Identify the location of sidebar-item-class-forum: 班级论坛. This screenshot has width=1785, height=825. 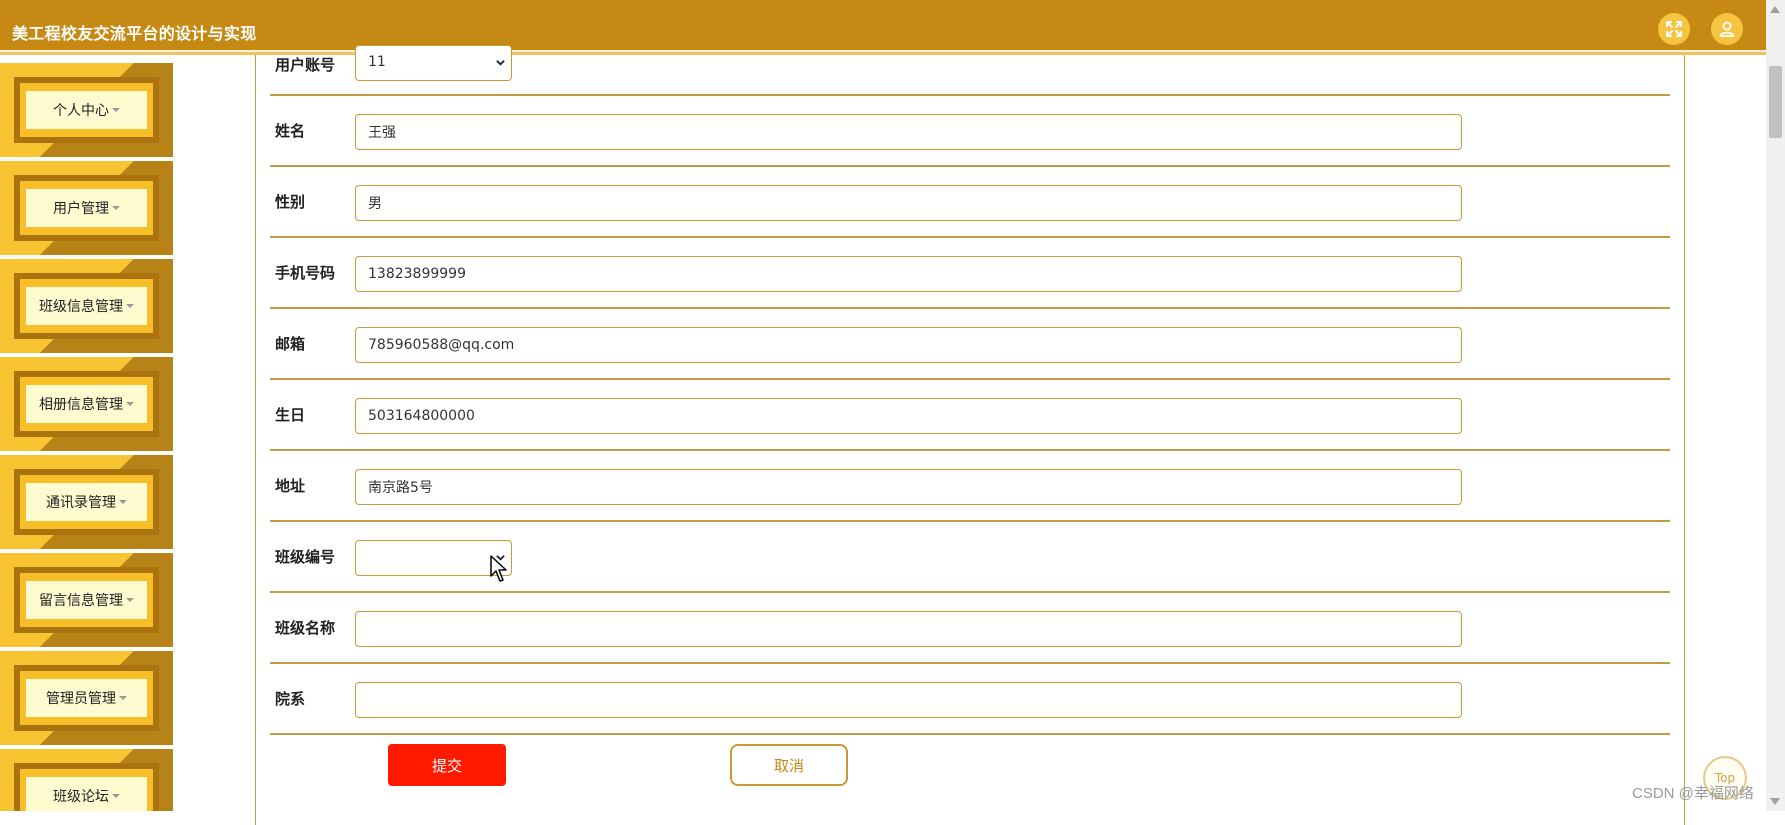
(86, 780).